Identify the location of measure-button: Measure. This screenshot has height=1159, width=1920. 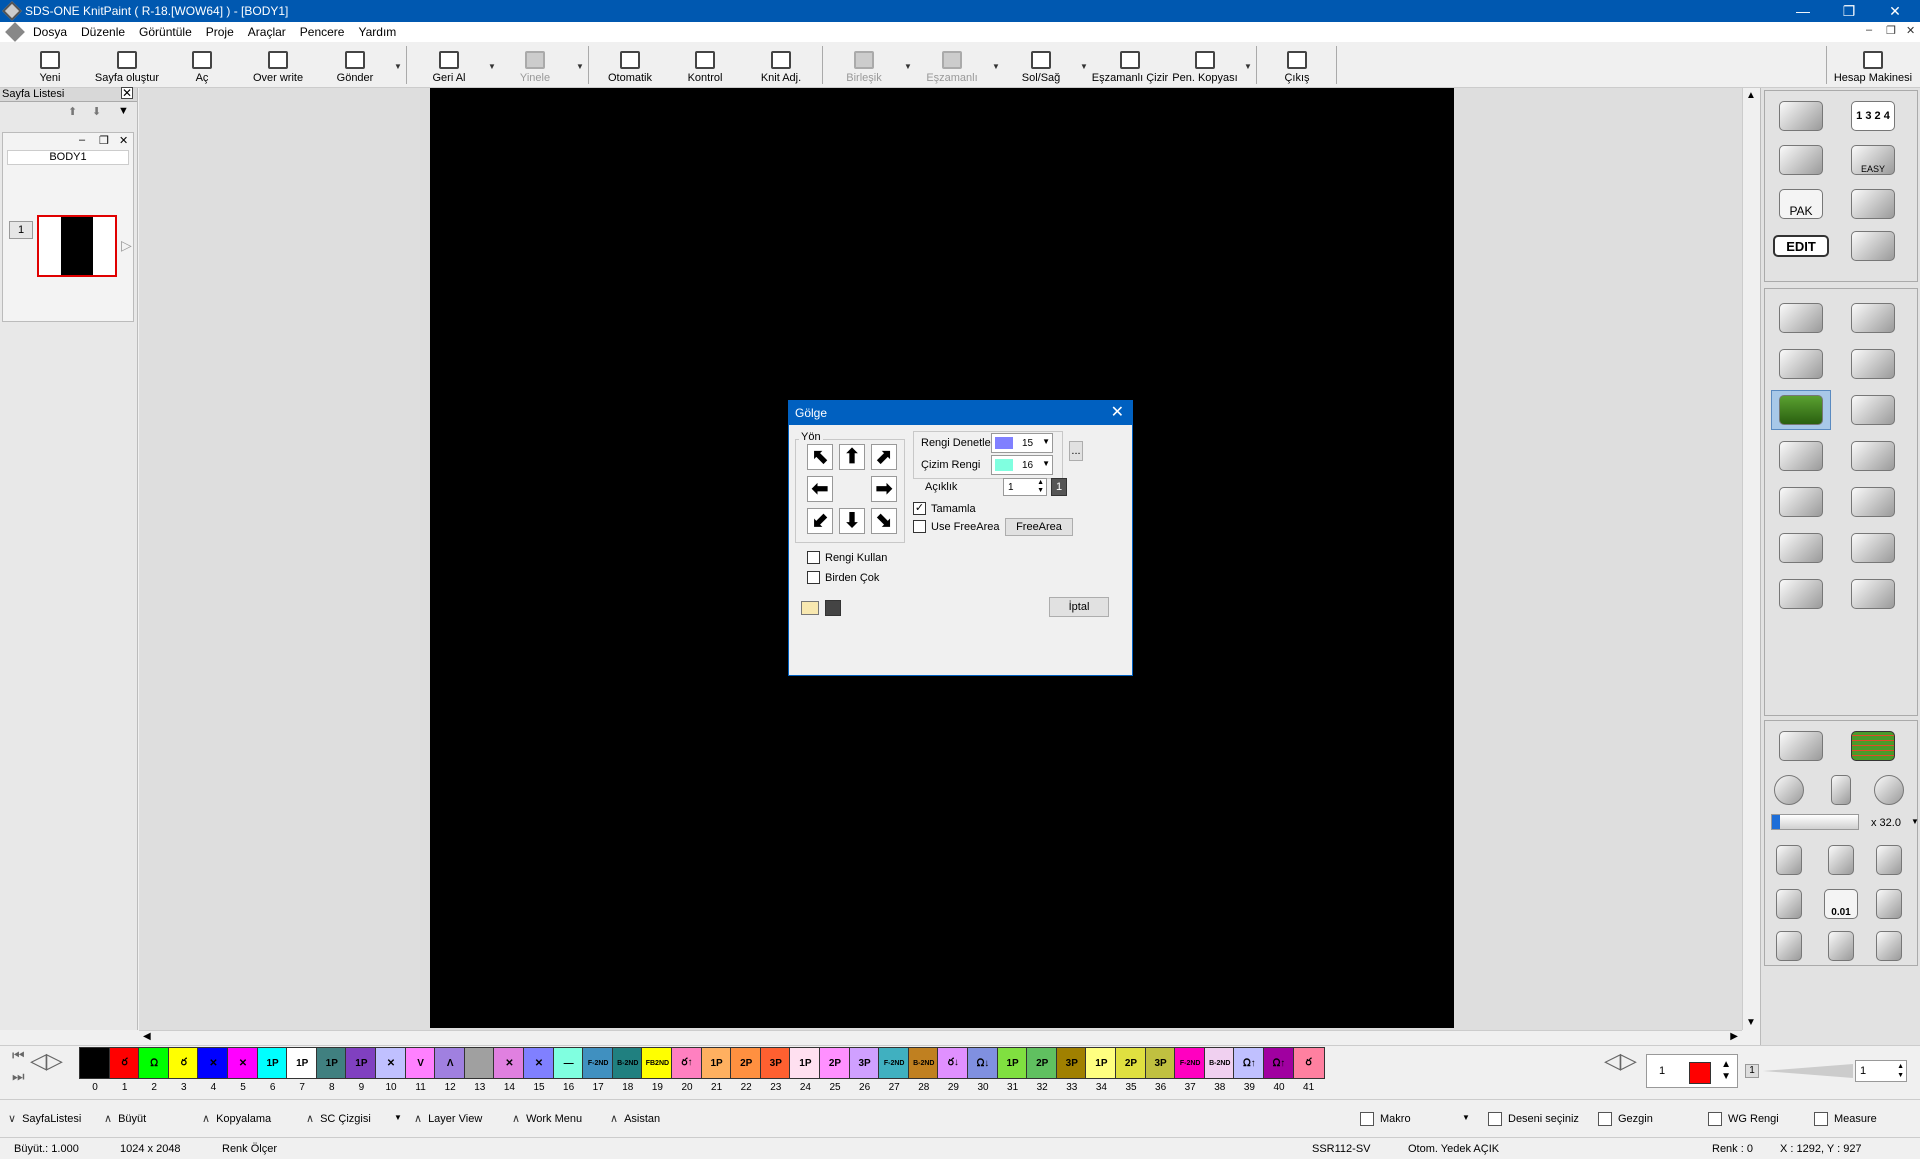
(1845, 1119).